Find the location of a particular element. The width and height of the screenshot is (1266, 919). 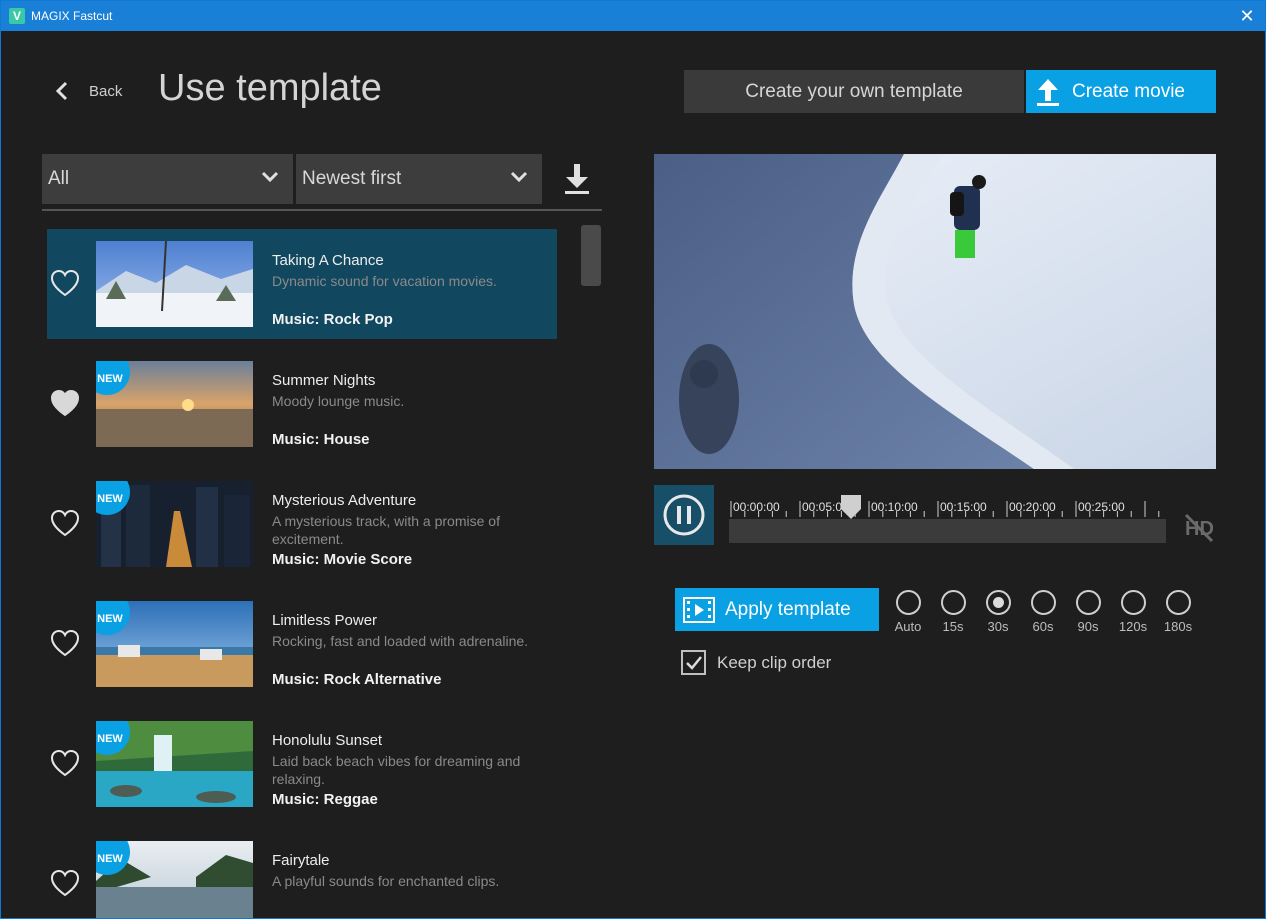

duration-label: 180s is located at coordinates (1178, 626).